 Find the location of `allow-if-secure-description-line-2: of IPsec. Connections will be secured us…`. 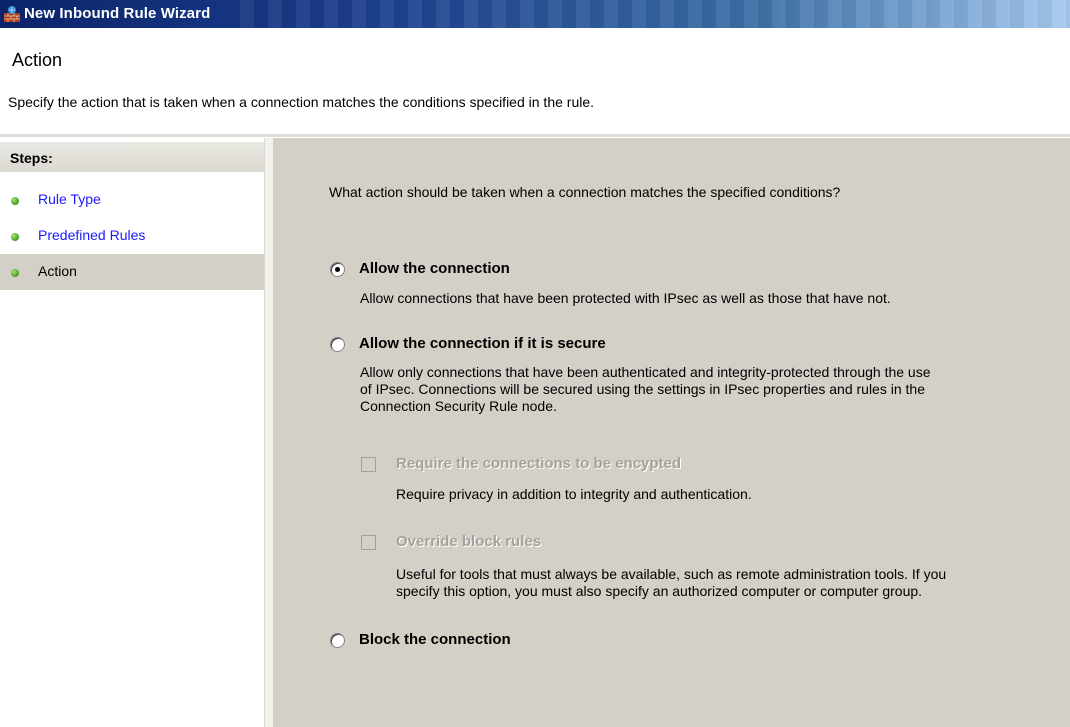

allow-if-secure-description-line-2: of IPsec. Connections will be secured us… is located at coordinates (642, 389).